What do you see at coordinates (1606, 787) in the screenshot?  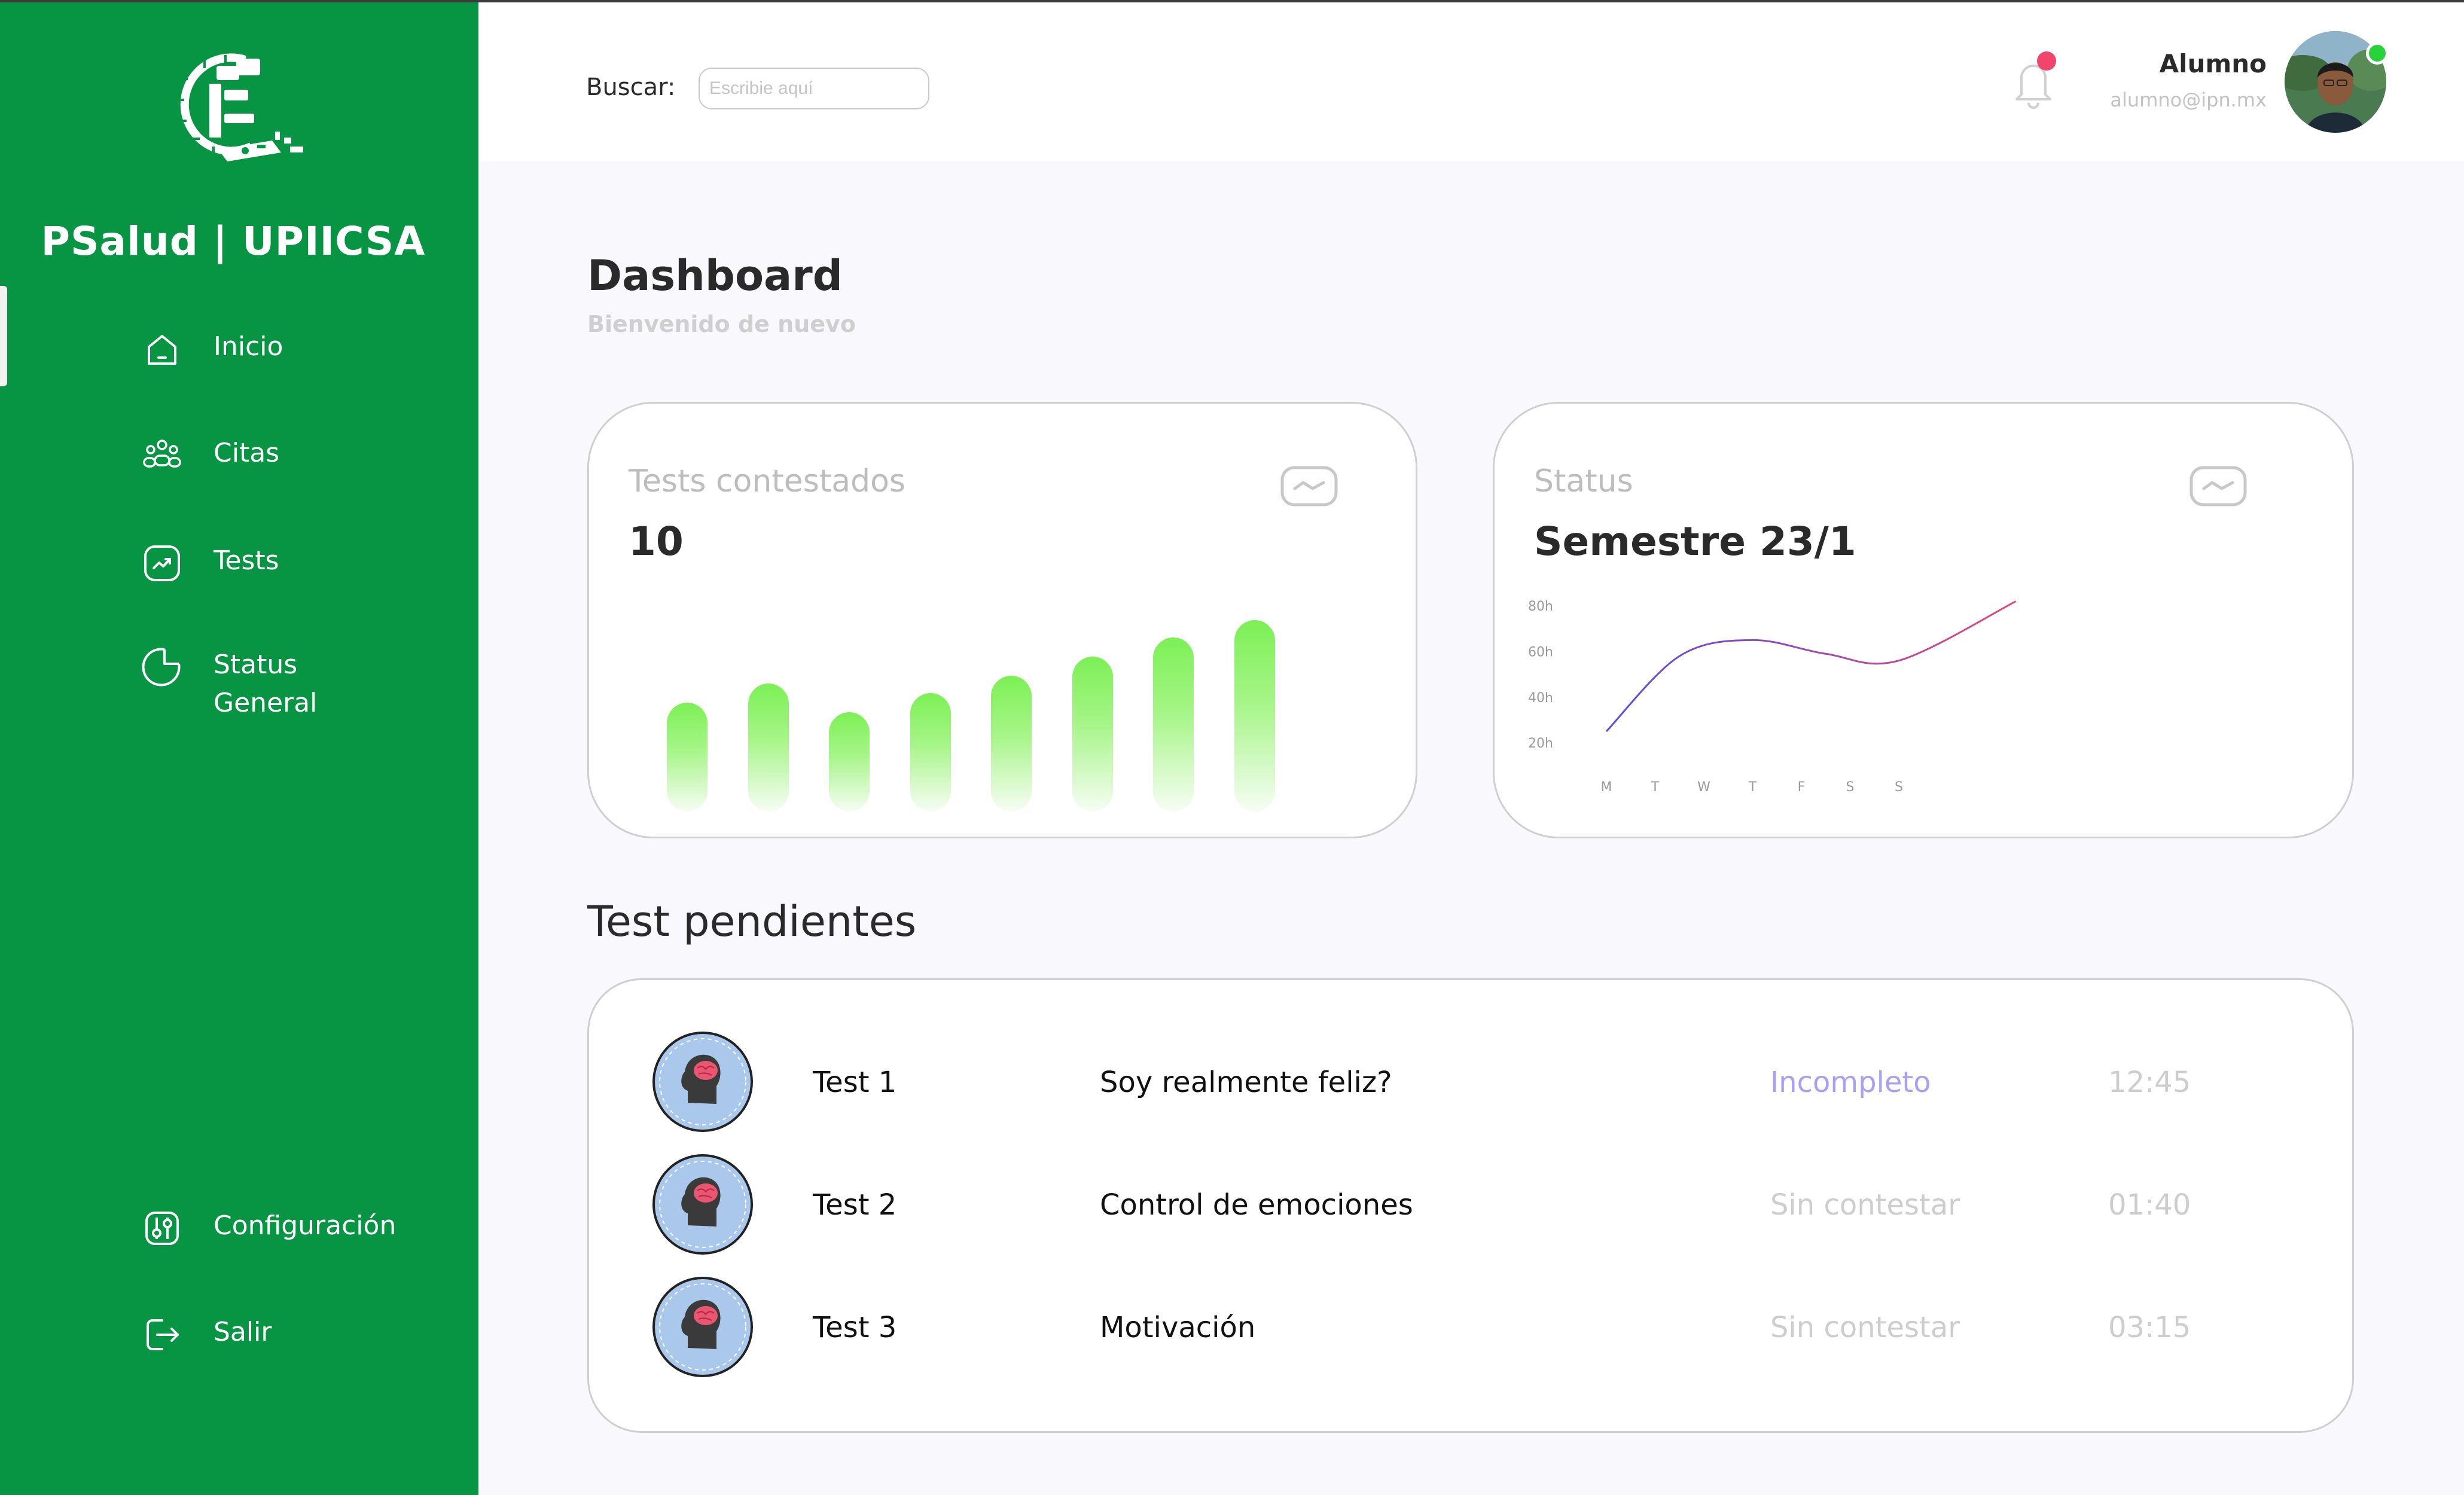 I see `x-tick-label: M` at bounding box center [1606, 787].